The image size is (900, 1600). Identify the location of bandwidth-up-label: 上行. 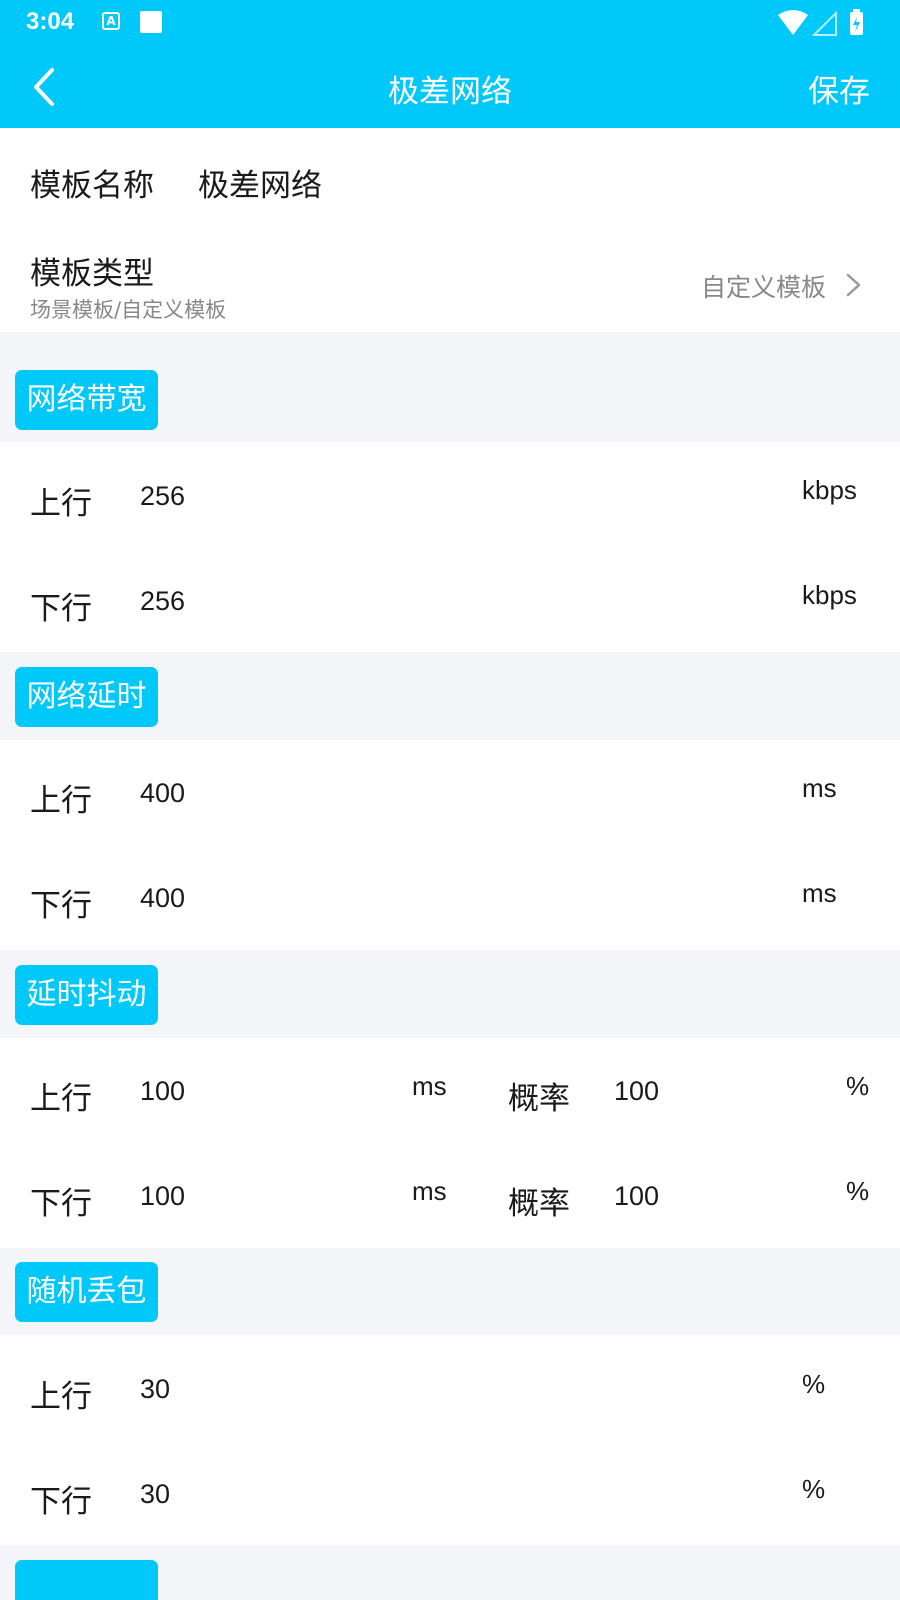
(61, 504).